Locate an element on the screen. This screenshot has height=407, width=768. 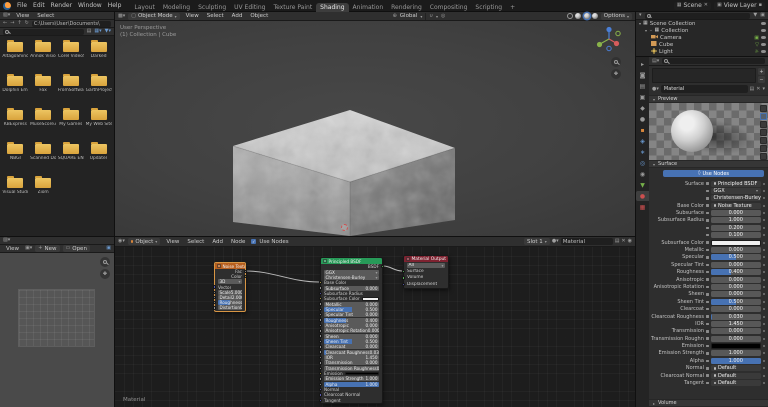
node-checkbox is located at coordinates (408, 259).